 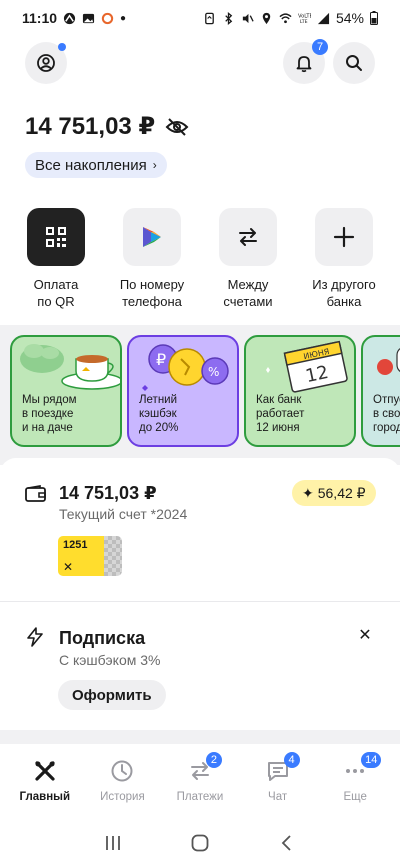 What do you see at coordinates (229, 18) in the screenshot?
I see `bluetooth-icon` at bounding box center [229, 18].